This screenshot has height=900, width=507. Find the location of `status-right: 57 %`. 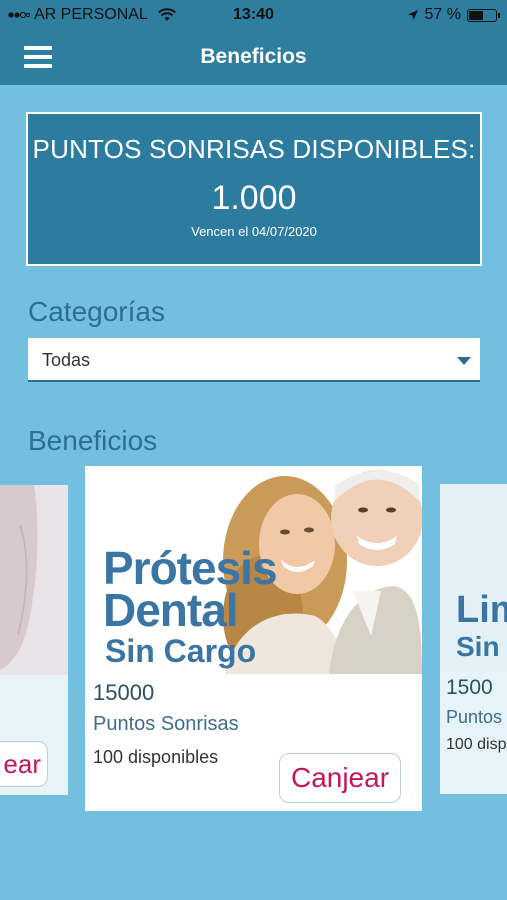

status-right: 57 % is located at coordinates (453, 15).